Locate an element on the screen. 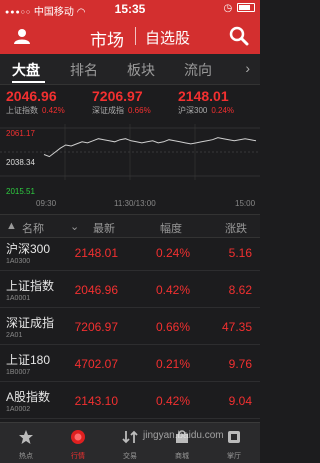 The width and height of the screenshot is (320, 463). nav-label: 热点 is located at coordinates (26, 456).